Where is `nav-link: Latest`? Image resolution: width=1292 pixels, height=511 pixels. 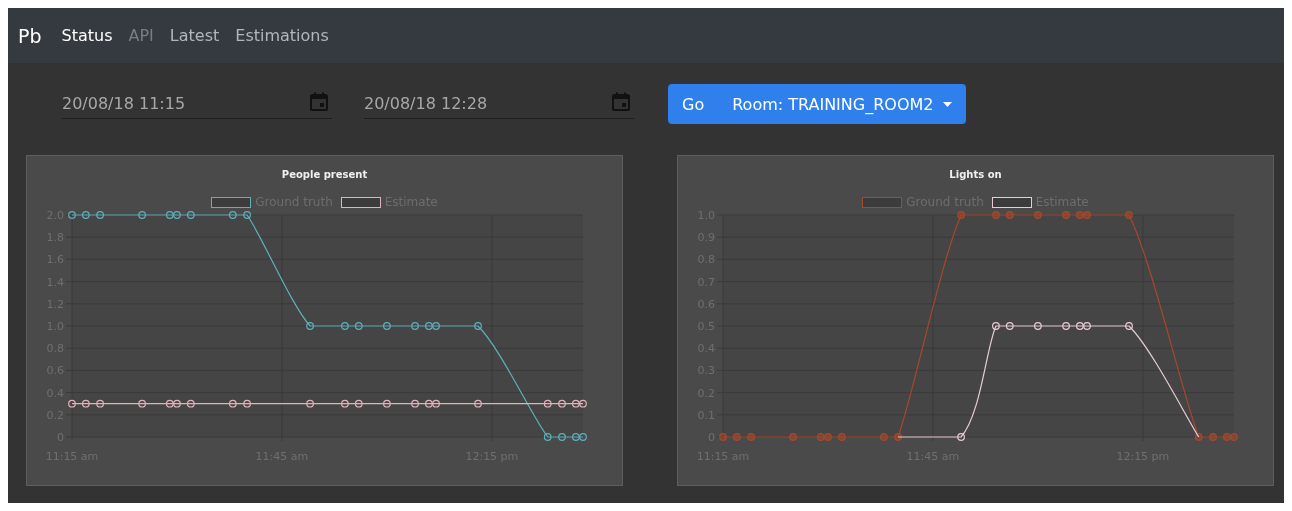
nav-link: Latest is located at coordinates (194, 35).